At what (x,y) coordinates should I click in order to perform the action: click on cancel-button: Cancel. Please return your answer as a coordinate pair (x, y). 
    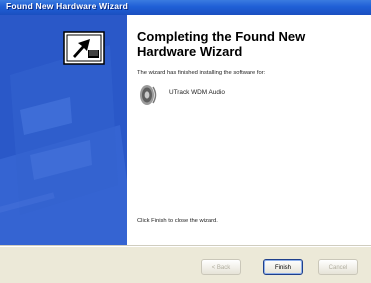
    Looking at the image, I should click on (338, 267).